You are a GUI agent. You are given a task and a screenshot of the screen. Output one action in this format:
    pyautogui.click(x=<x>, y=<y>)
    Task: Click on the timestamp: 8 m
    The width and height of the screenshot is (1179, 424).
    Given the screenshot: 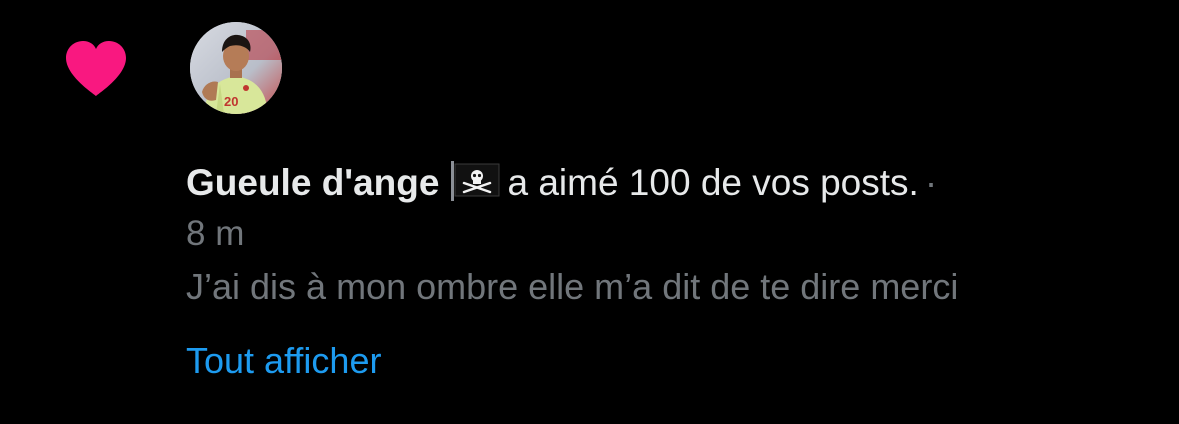 What is the action you would take?
    pyautogui.click(x=215, y=233)
    